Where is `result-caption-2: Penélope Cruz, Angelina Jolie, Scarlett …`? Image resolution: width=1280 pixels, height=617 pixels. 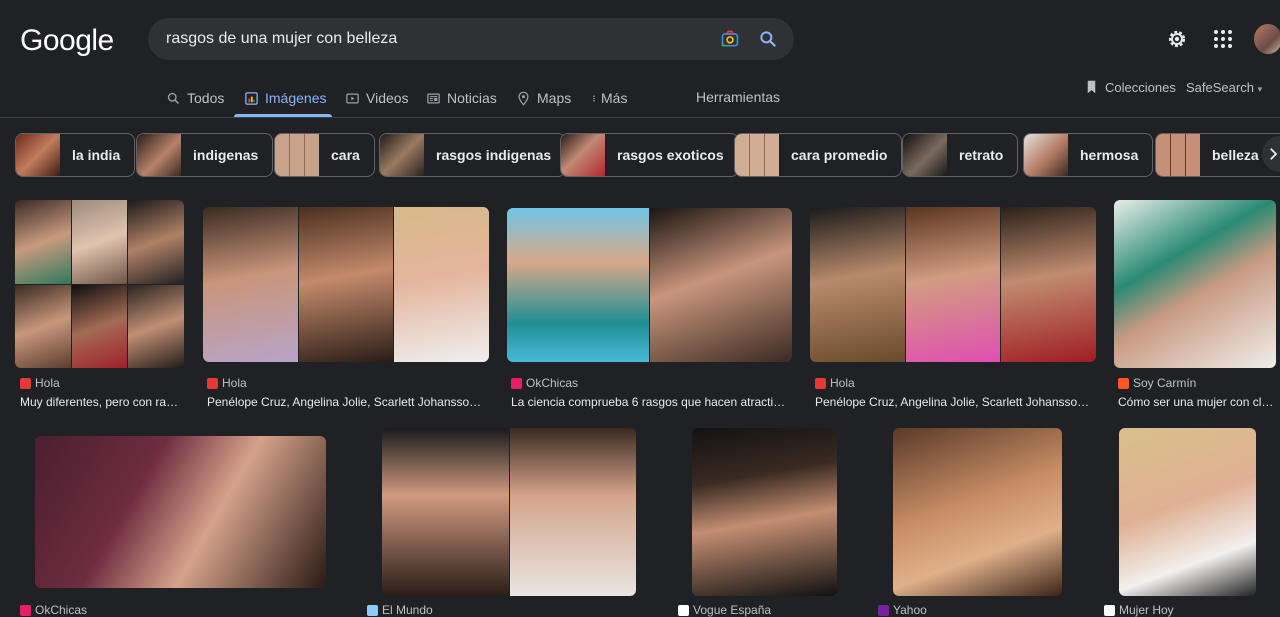 result-caption-2: Penélope Cruz, Angelina Jolie, Scarlett … is located at coordinates (347, 402).